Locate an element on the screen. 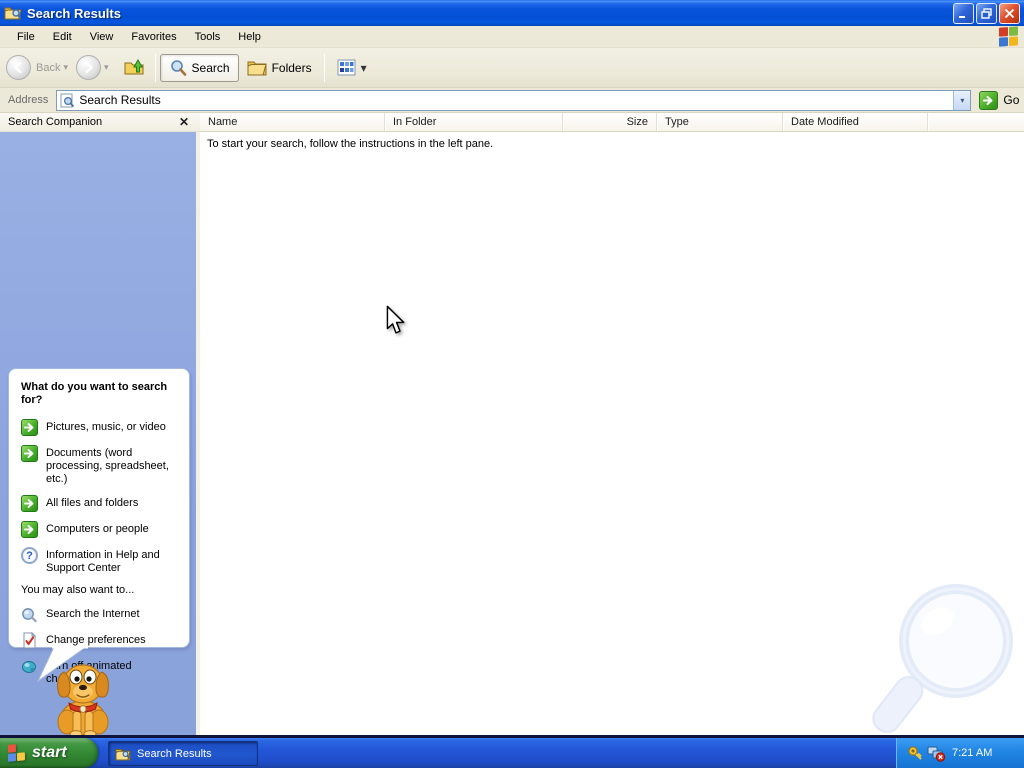 This screenshot has width=1024, height=768. close-pane-icon: ✕ is located at coordinates (184, 122).